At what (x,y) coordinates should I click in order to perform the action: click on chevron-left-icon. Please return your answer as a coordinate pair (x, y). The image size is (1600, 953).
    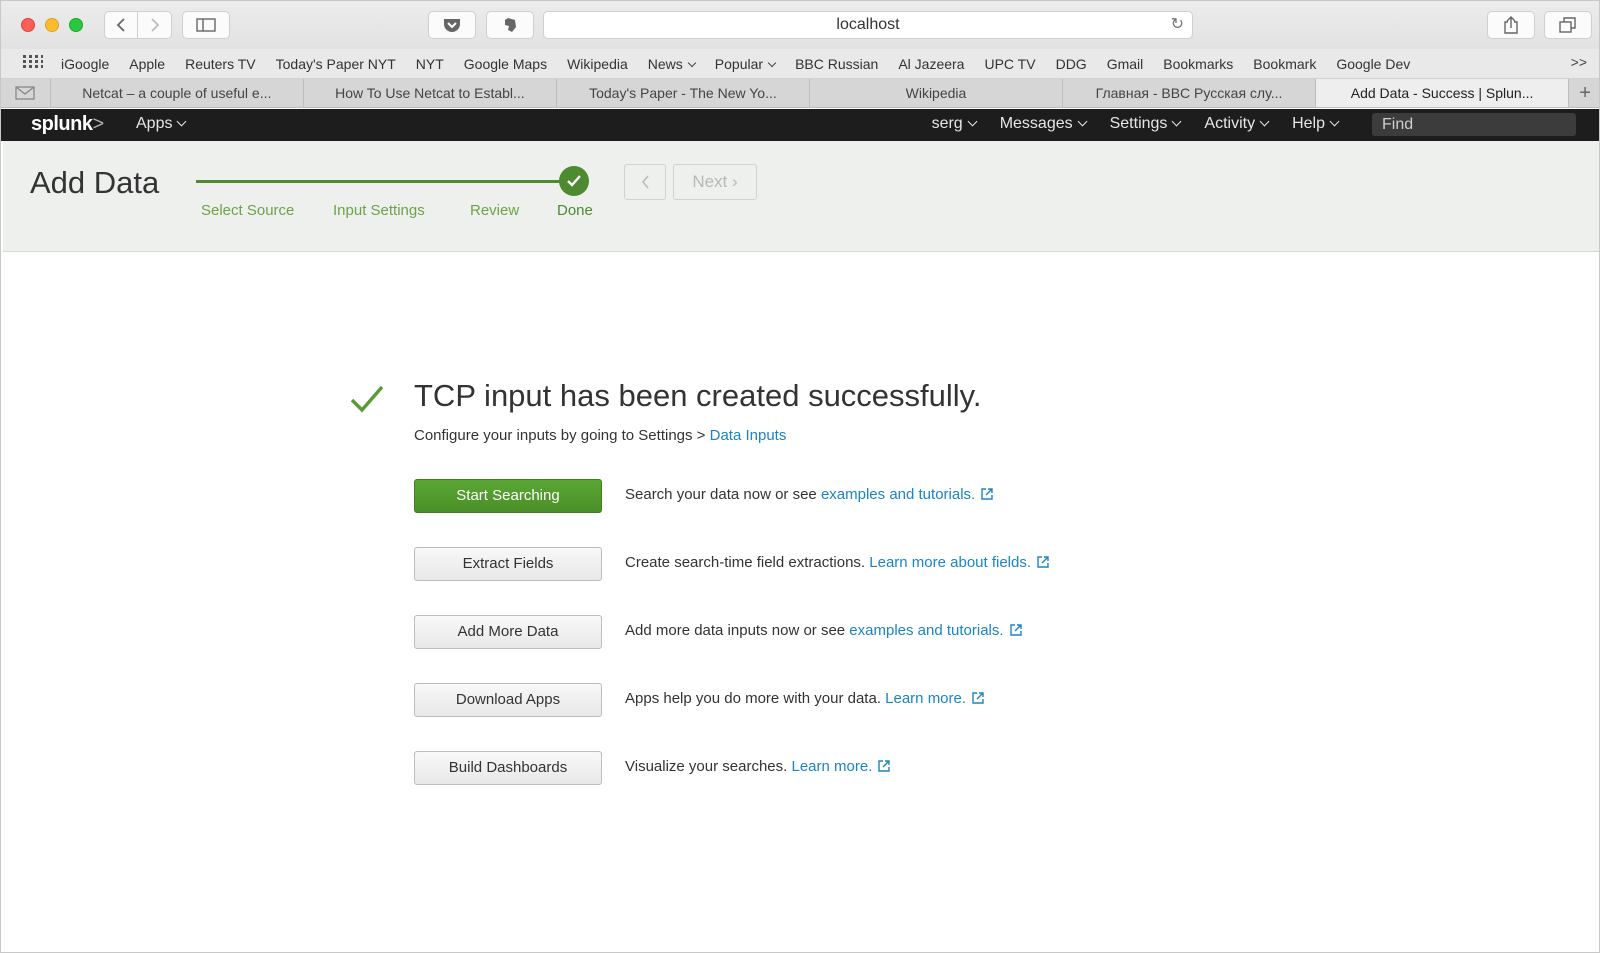
    Looking at the image, I should click on (120, 25).